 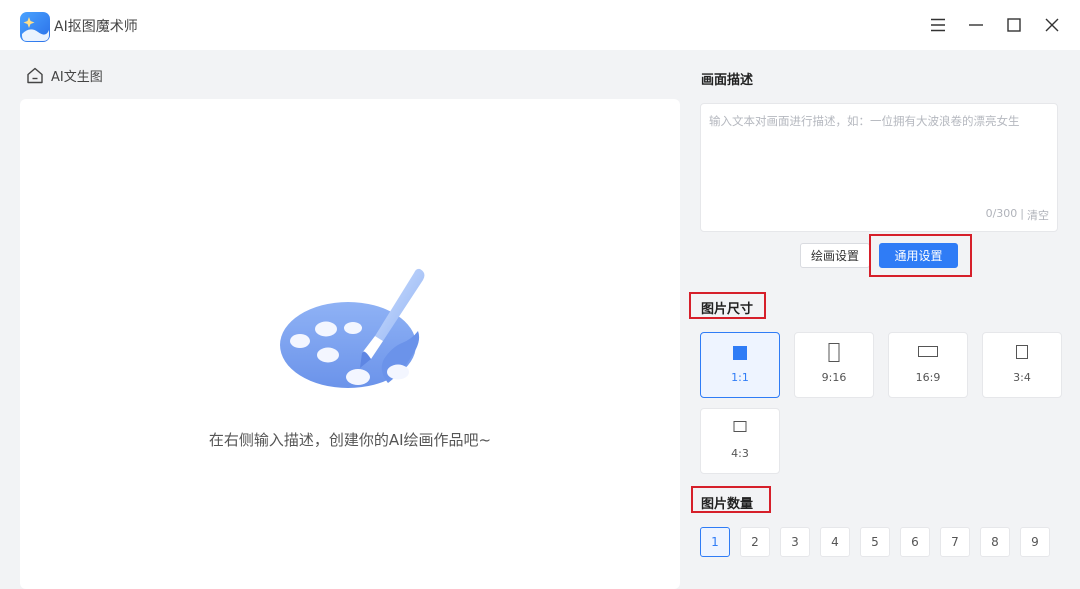 What do you see at coordinates (955, 542) in the screenshot?
I see `count-option-7: 7` at bounding box center [955, 542].